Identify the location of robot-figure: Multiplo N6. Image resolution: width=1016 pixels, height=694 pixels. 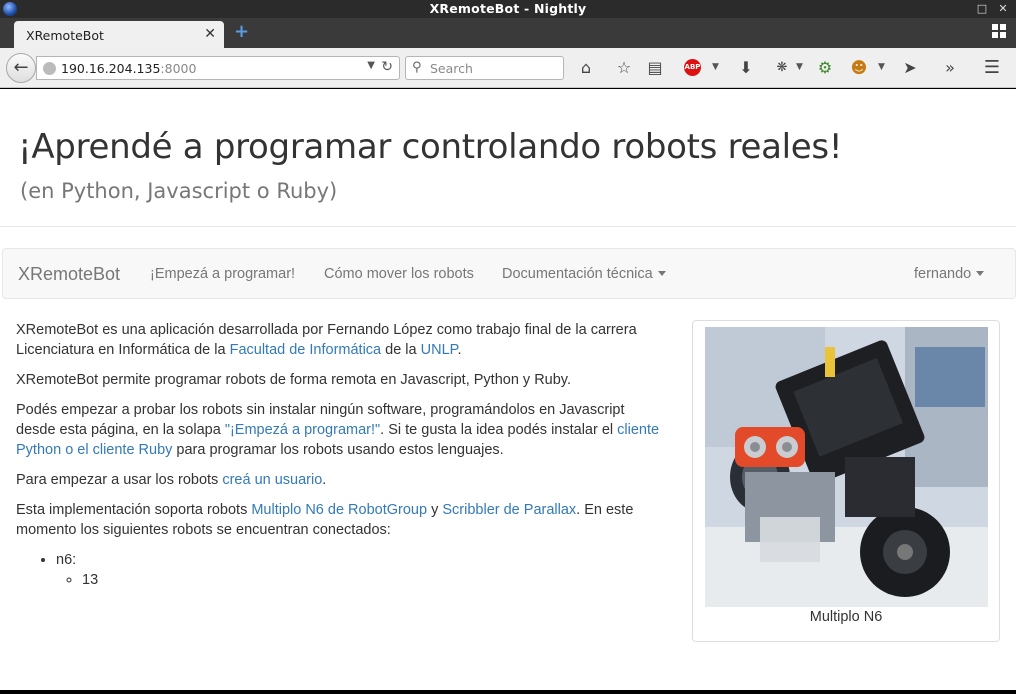
(846, 481).